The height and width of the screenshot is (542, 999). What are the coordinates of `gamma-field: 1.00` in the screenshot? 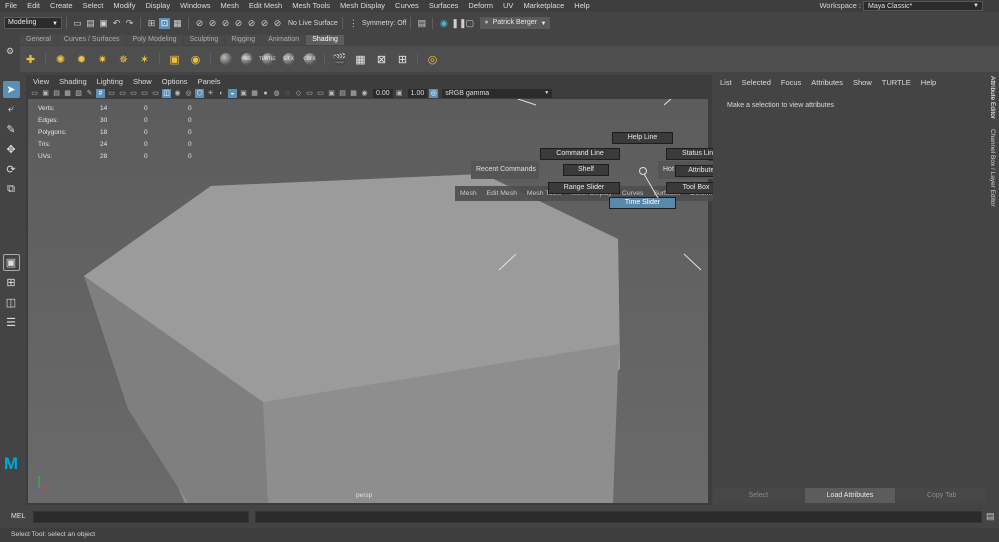 It's located at (417, 93).